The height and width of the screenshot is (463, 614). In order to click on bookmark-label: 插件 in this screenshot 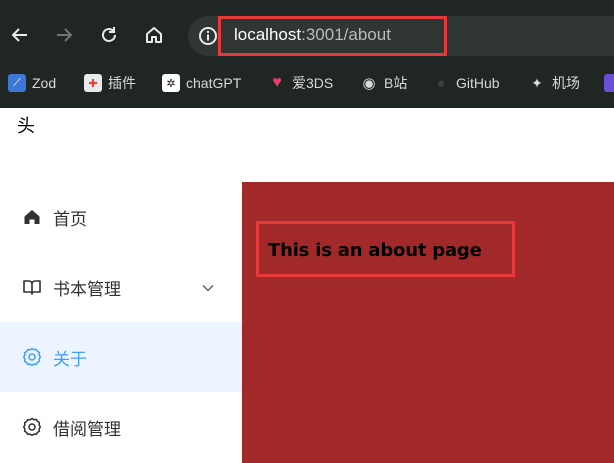, I will do `click(122, 83)`.